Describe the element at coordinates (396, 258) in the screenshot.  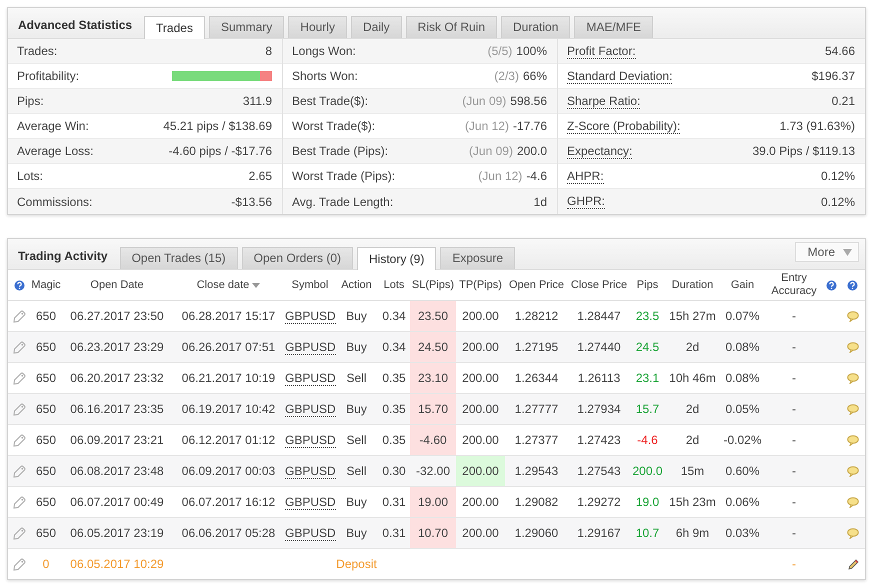
I see `tab: History (9)` at that location.